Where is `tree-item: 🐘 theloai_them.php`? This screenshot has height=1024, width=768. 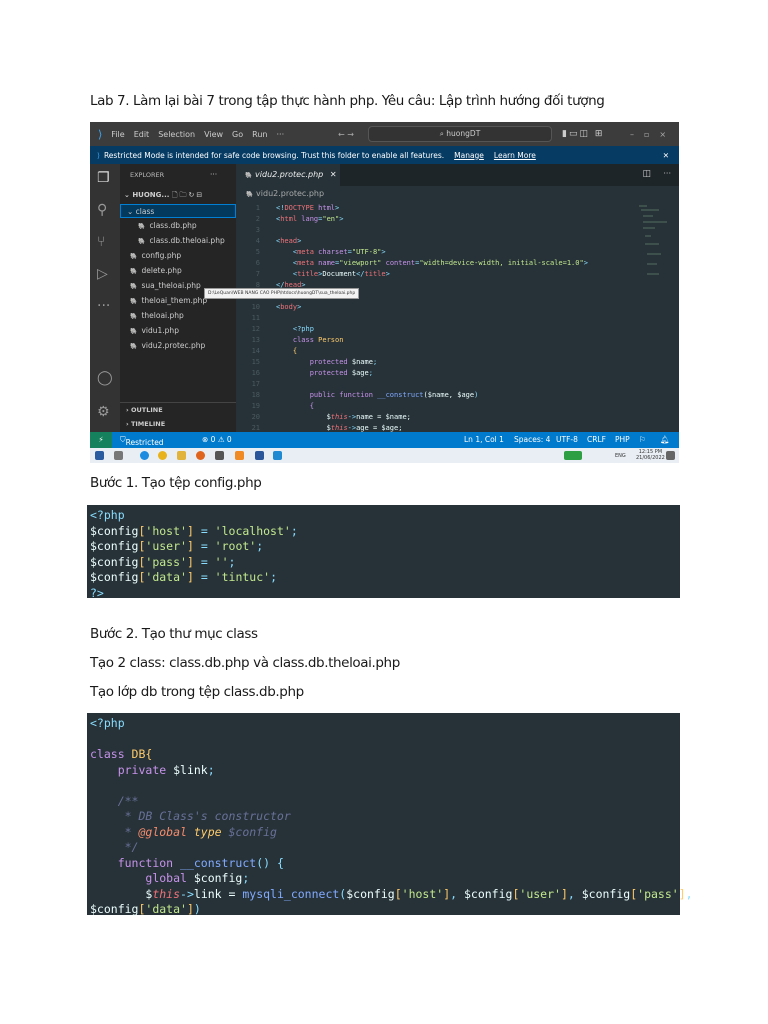 tree-item: 🐘 theloai_them.php is located at coordinates (168, 301).